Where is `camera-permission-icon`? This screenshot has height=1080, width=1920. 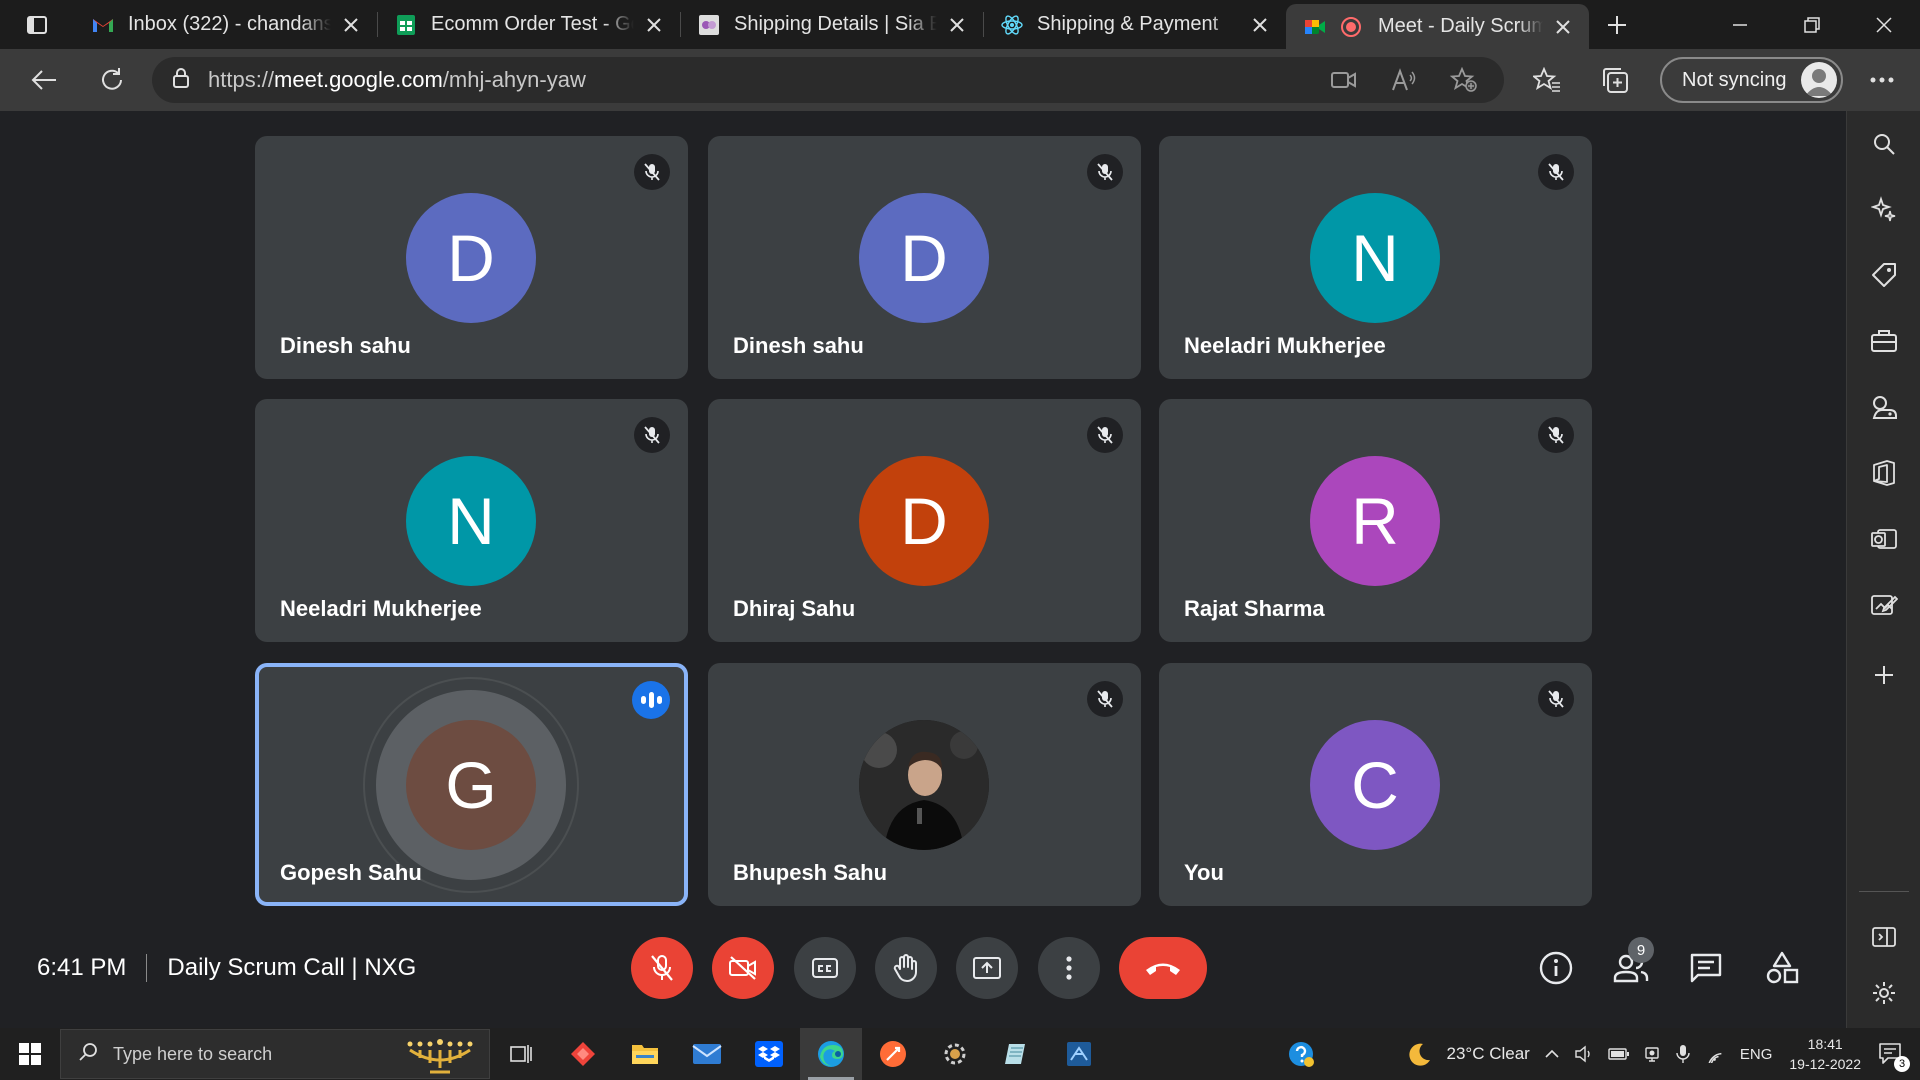 camera-permission-icon is located at coordinates (1344, 80).